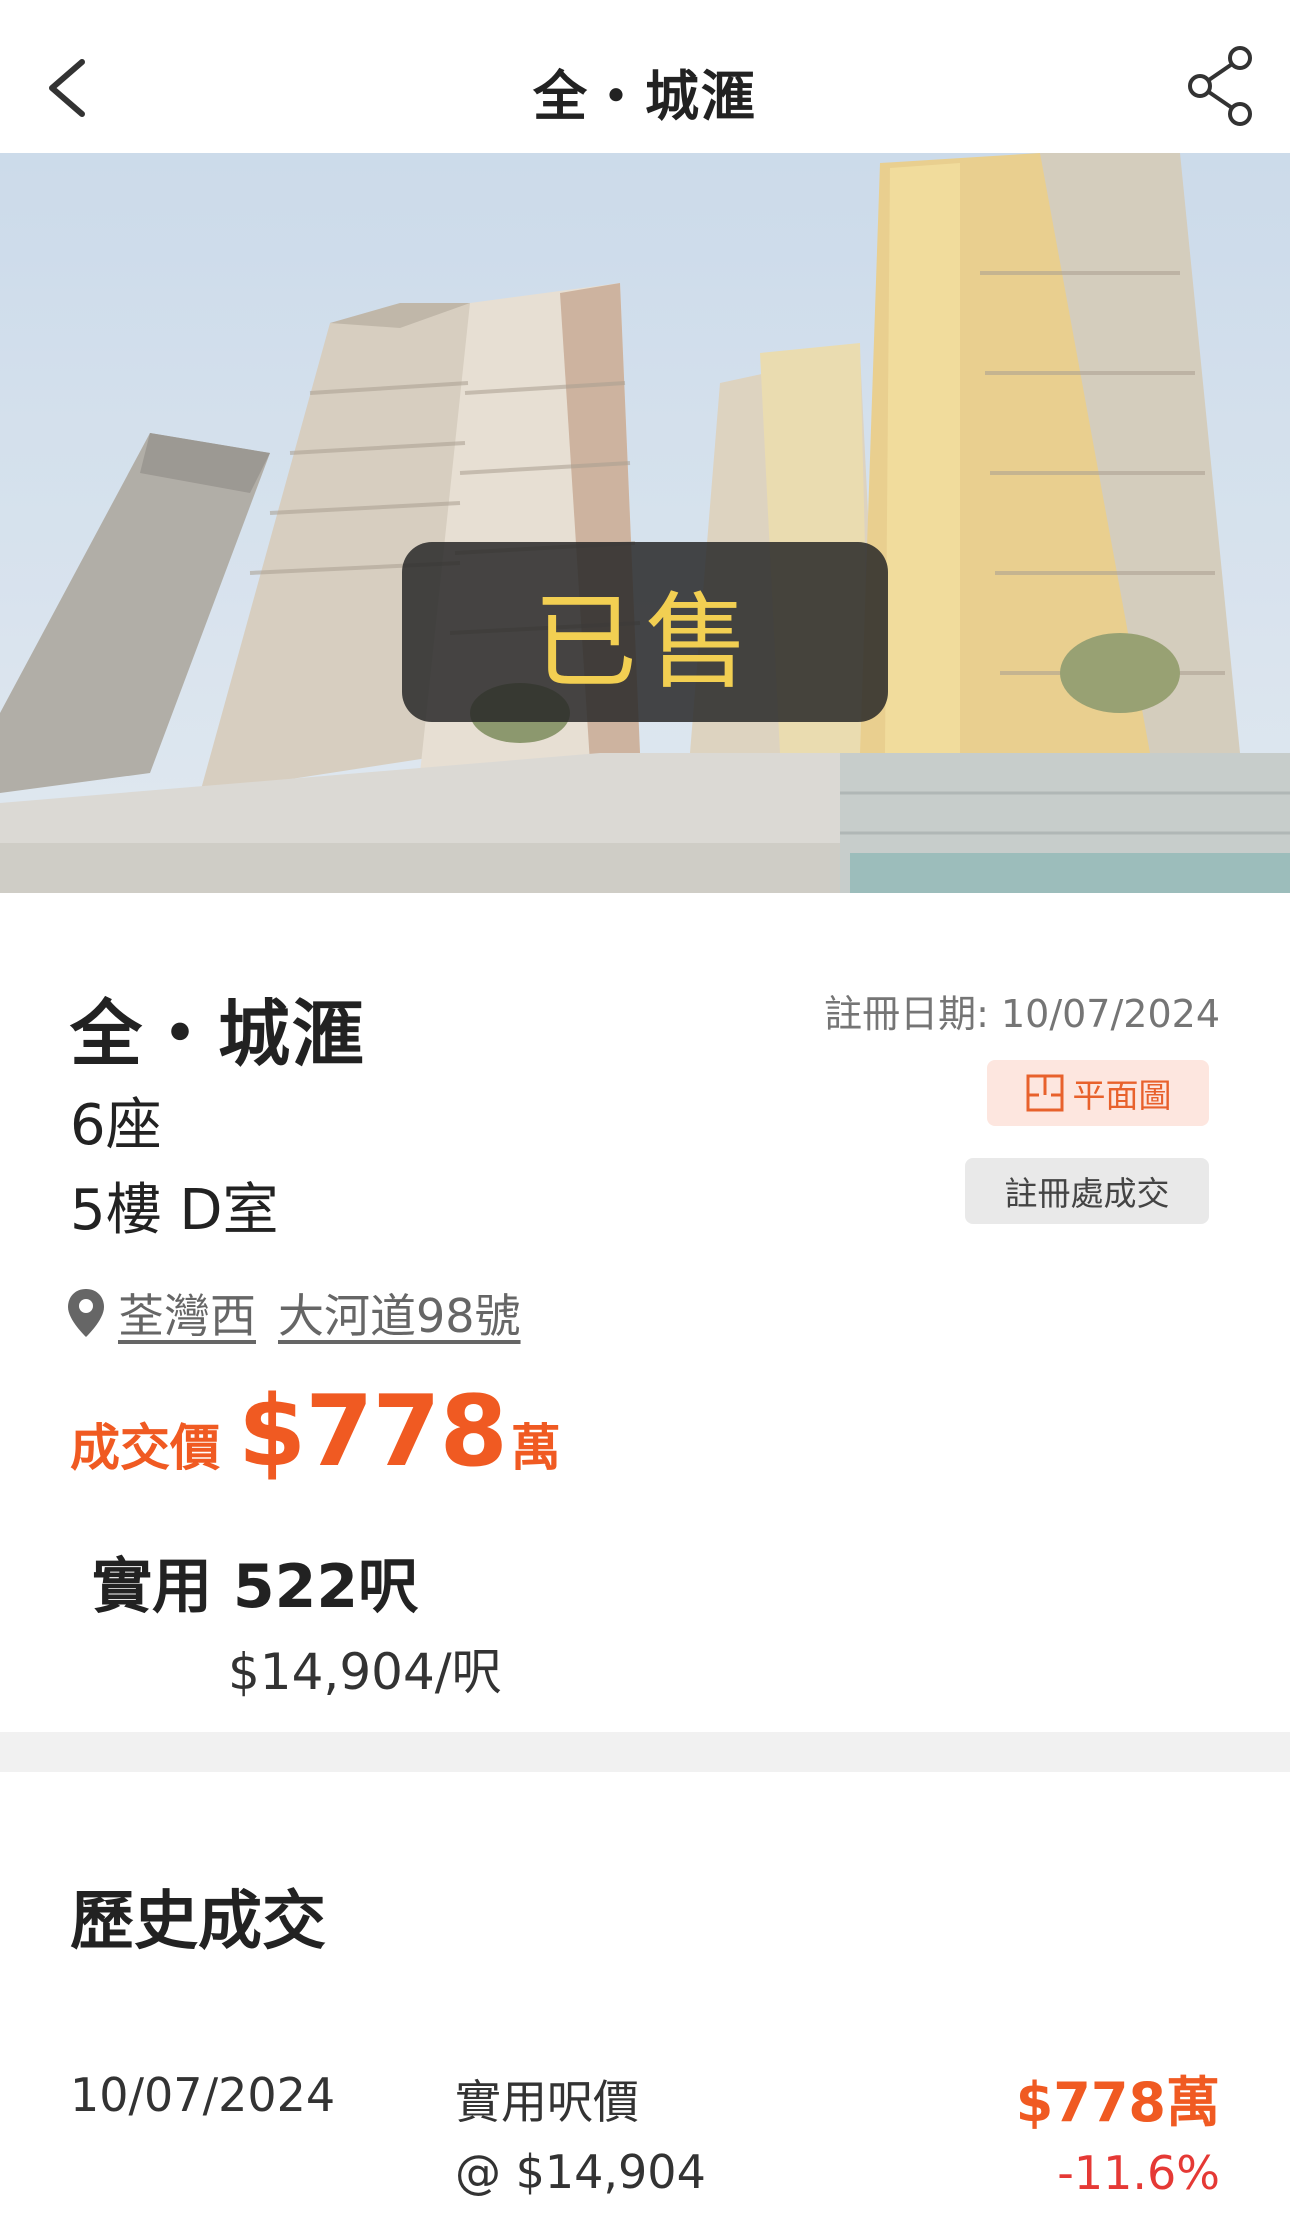  What do you see at coordinates (86, 1313) in the screenshot?
I see `map-pin-icon` at bounding box center [86, 1313].